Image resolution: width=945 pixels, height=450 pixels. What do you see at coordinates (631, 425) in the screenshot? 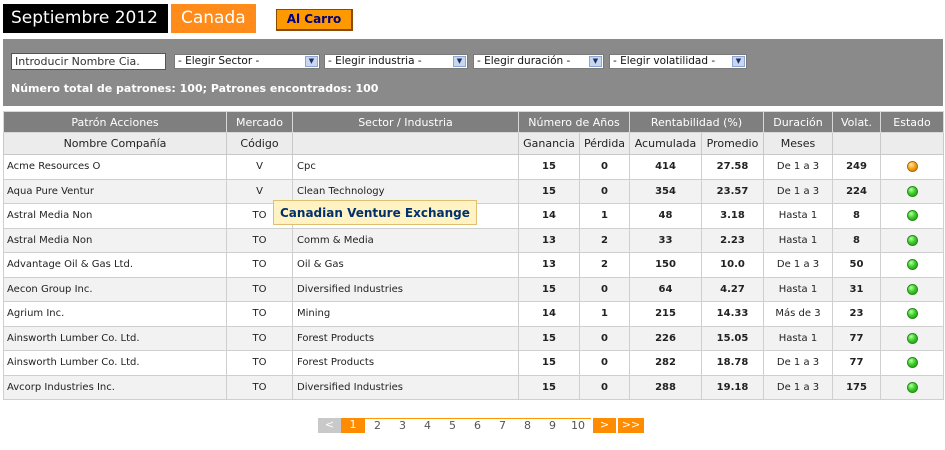
I see `last-page-button: >>` at bounding box center [631, 425].